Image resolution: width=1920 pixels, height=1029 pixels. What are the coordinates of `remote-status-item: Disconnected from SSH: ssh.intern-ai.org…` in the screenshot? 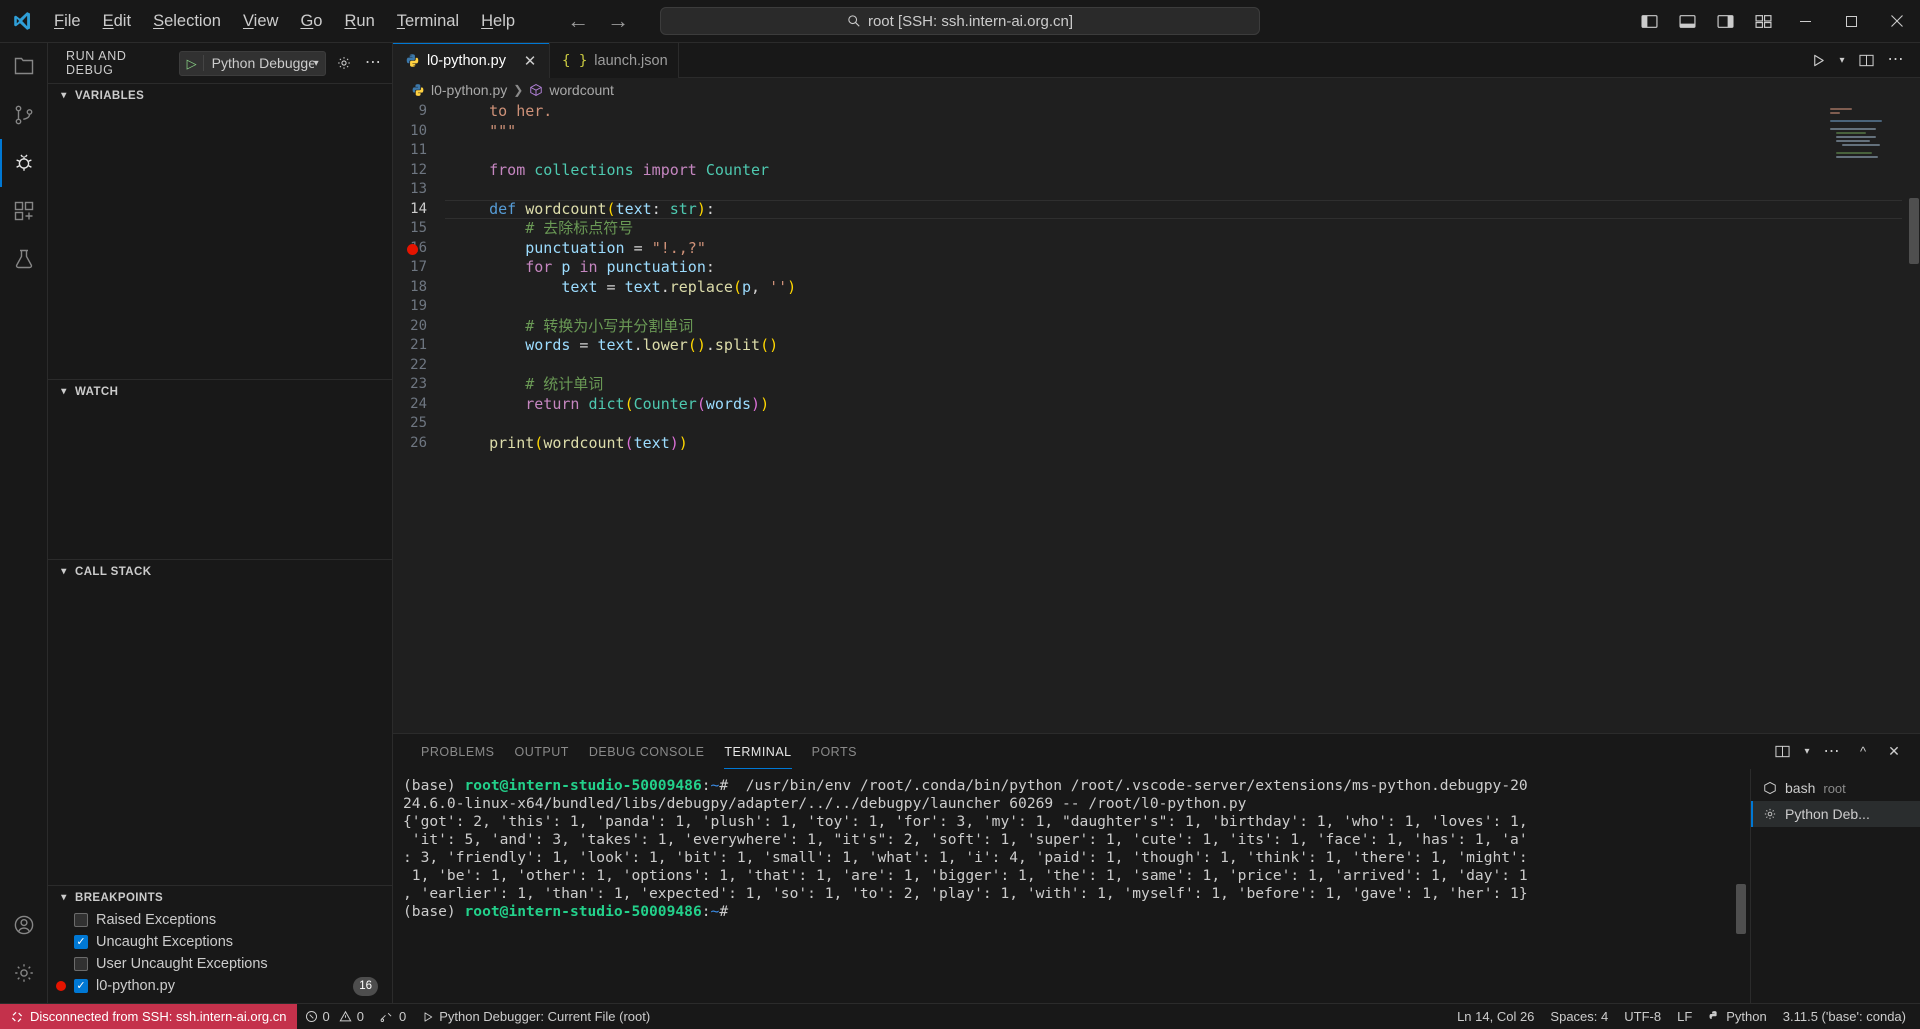 It's located at (148, 1016).